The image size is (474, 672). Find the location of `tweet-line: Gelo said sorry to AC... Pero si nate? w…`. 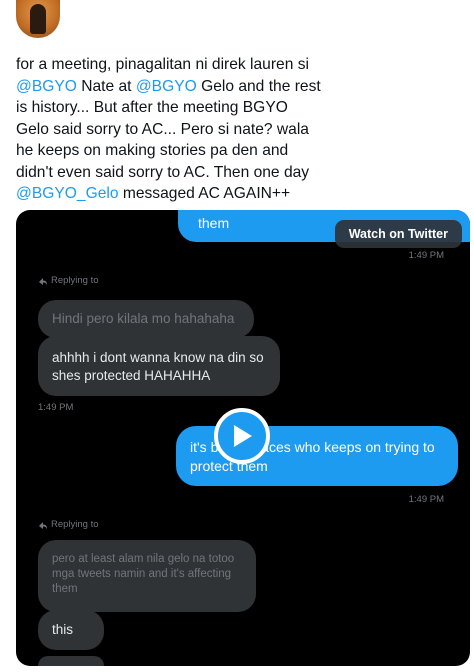

tweet-line: Gelo said sorry to AC... Pero si nate? w… is located at coordinates (162, 129).